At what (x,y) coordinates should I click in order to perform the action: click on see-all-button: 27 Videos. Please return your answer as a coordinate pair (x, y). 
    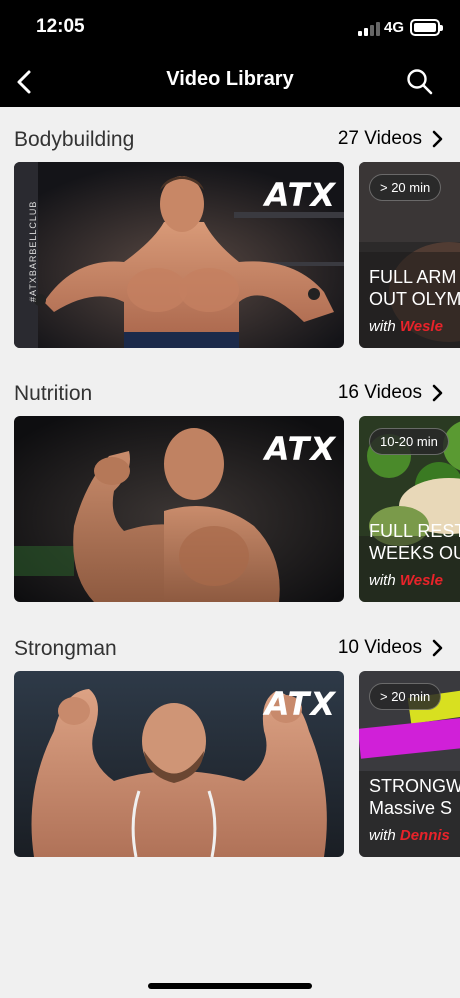
    Looking at the image, I should click on (391, 139).